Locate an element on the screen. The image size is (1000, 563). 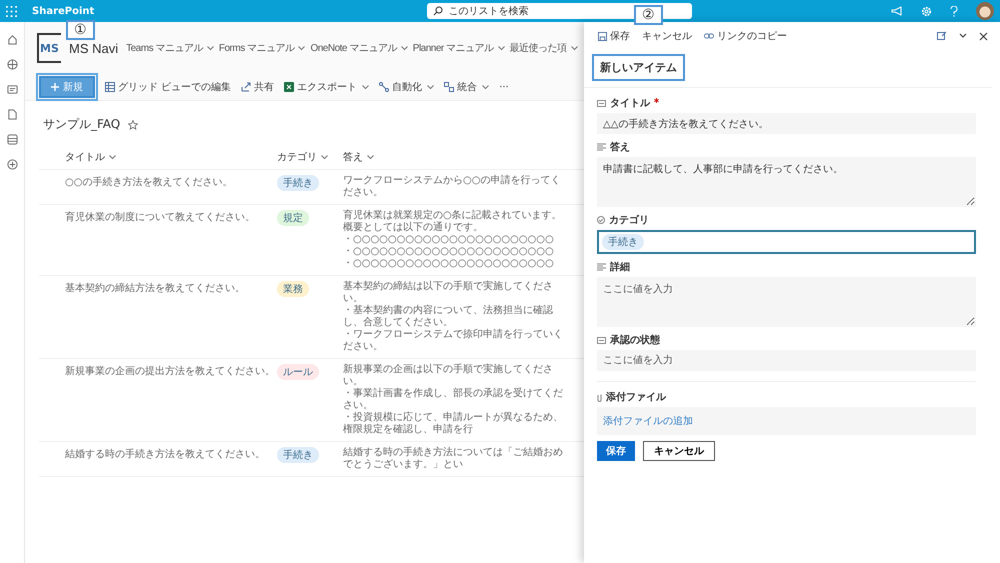
add-icon is located at coordinates (12, 164).